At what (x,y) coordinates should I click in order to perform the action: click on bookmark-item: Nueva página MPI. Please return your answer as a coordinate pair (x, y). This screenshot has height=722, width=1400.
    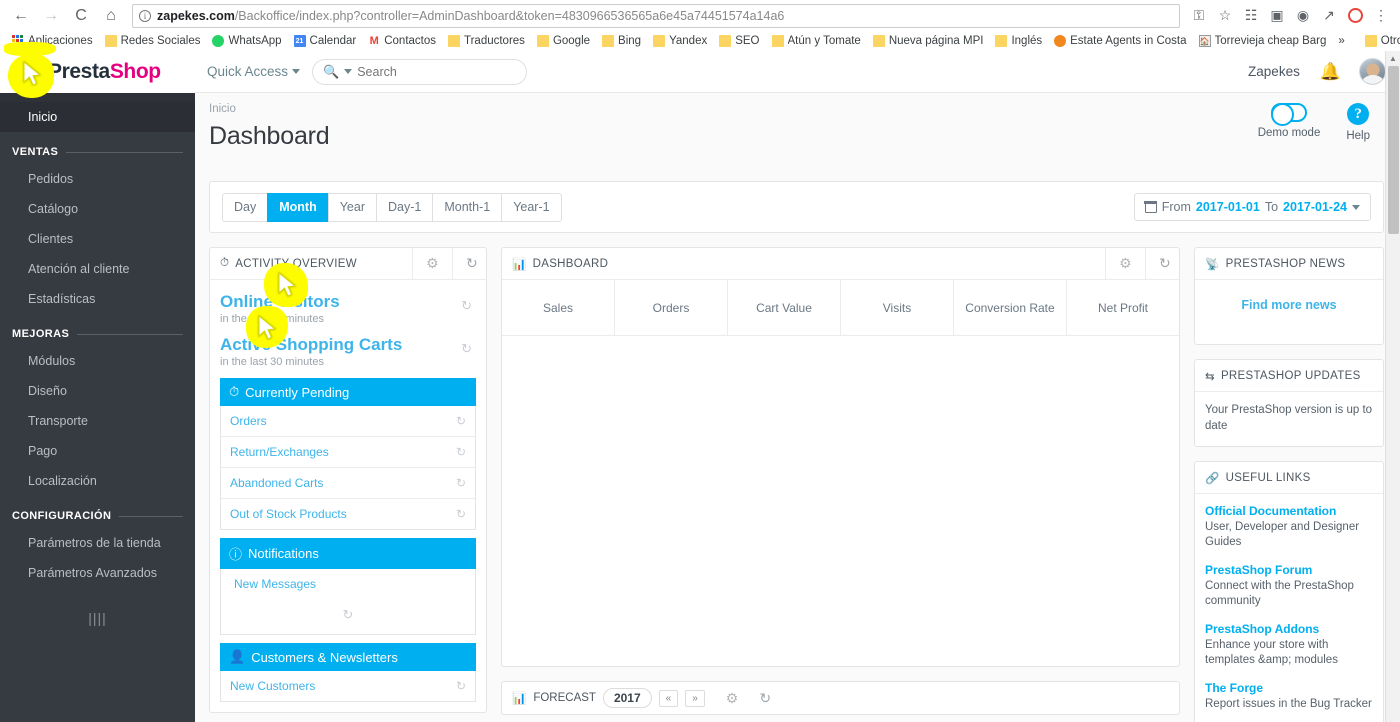
    Looking at the image, I should click on (928, 41).